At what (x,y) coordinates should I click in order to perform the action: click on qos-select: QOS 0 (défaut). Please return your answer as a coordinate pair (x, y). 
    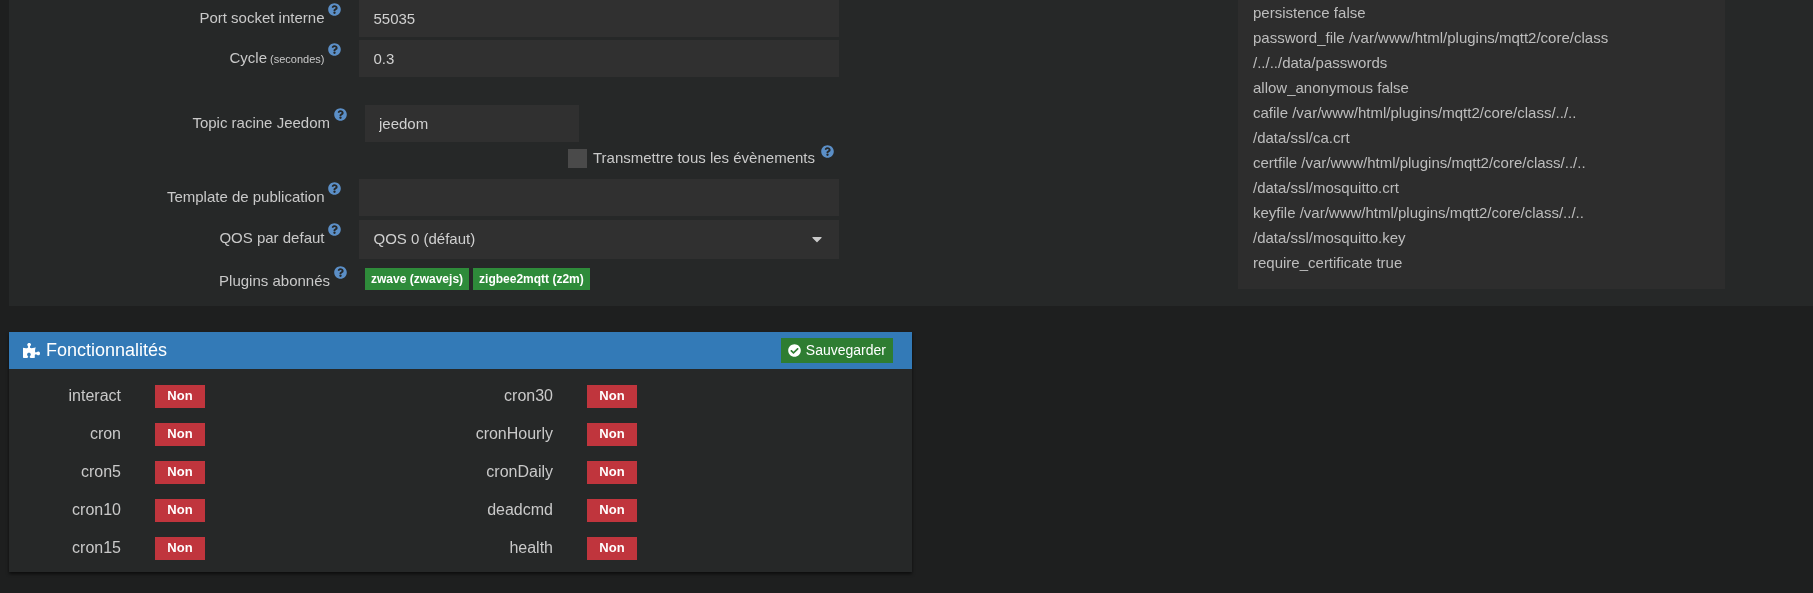
    Looking at the image, I should click on (599, 239).